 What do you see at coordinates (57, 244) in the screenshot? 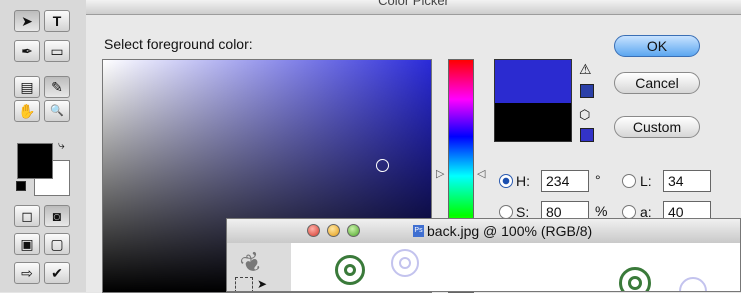
I see `screen-mode-full-icon: ▢` at bounding box center [57, 244].